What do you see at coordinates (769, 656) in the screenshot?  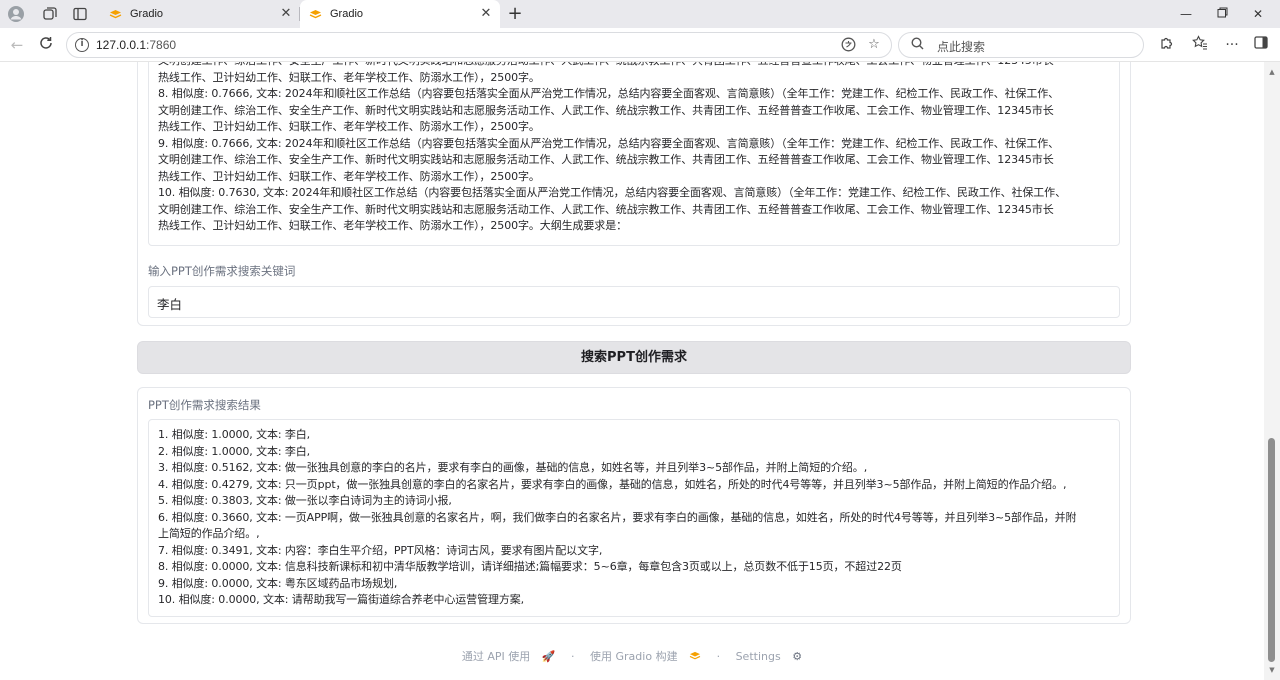 I see `settings-link: Settings ⚙` at bounding box center [769, 656].